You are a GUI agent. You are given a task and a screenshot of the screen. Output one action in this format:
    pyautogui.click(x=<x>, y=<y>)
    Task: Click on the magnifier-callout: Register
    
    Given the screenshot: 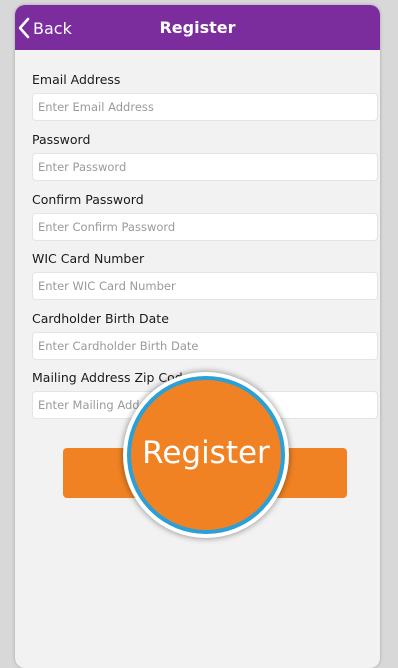 What is the action you would take?
    pyautogui.click(x=206, y=455)
    